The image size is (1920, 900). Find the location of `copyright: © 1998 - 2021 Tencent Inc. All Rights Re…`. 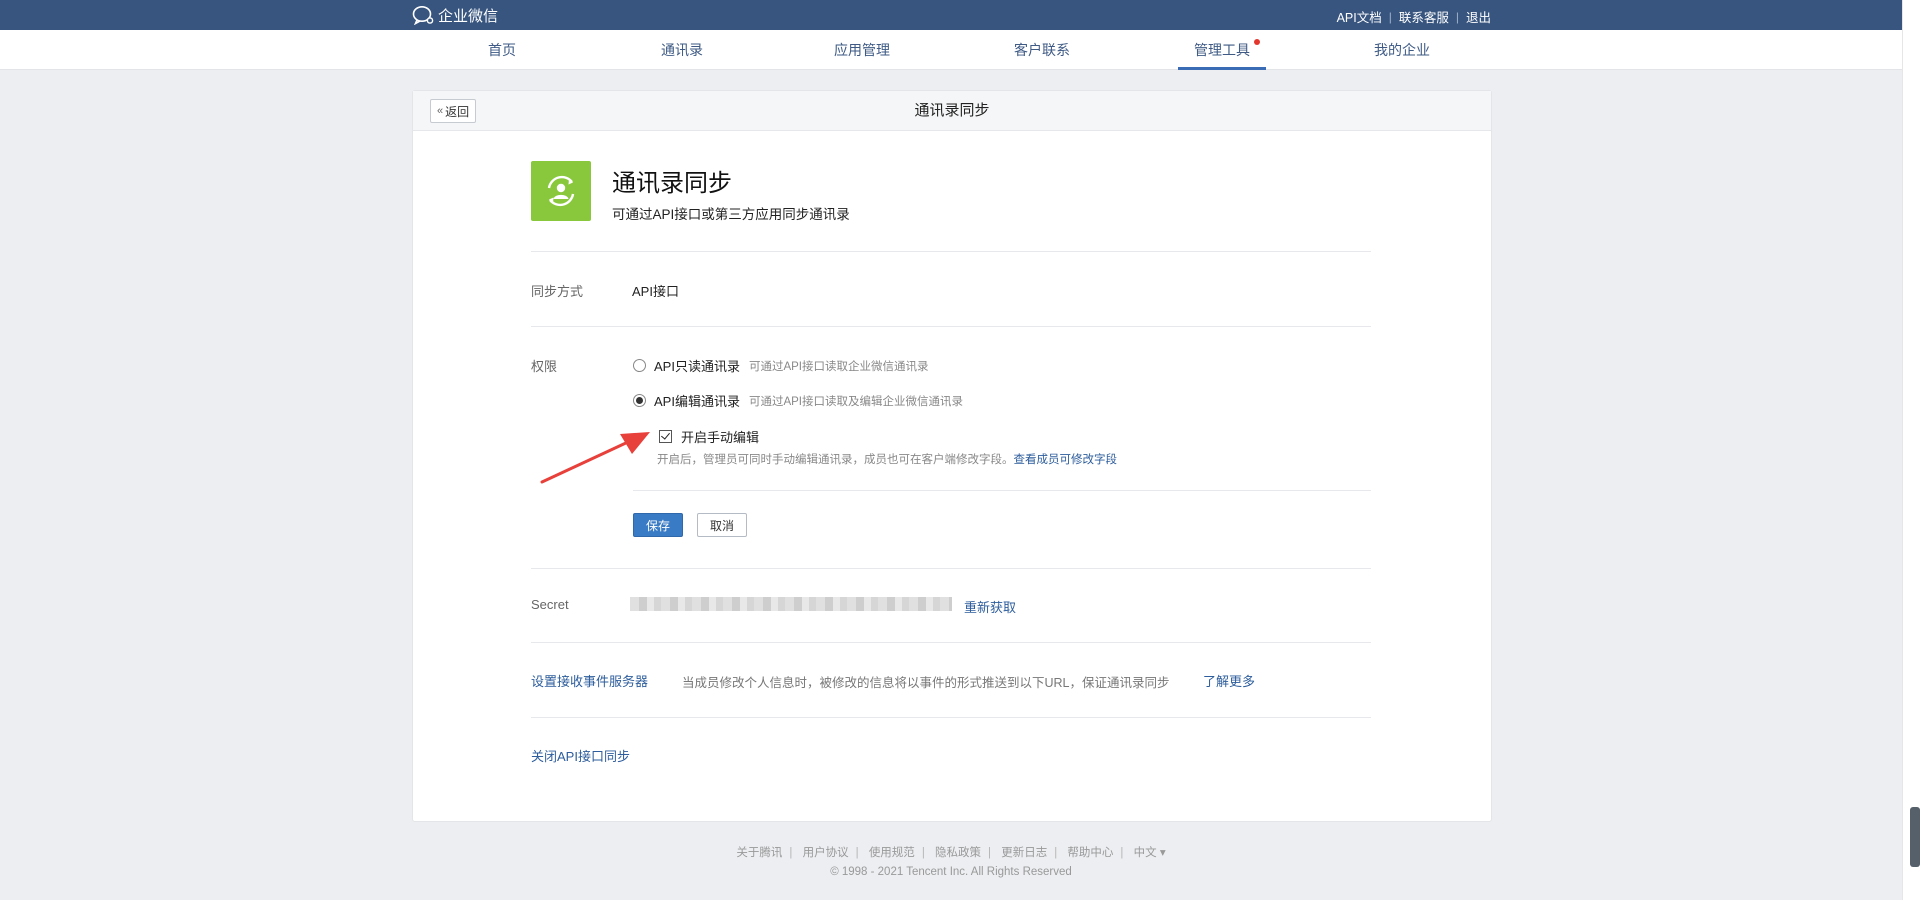

copyright: © 1998 - 2021 Tencent Inc. All Rights Re… is located at coordinates (951, 872).